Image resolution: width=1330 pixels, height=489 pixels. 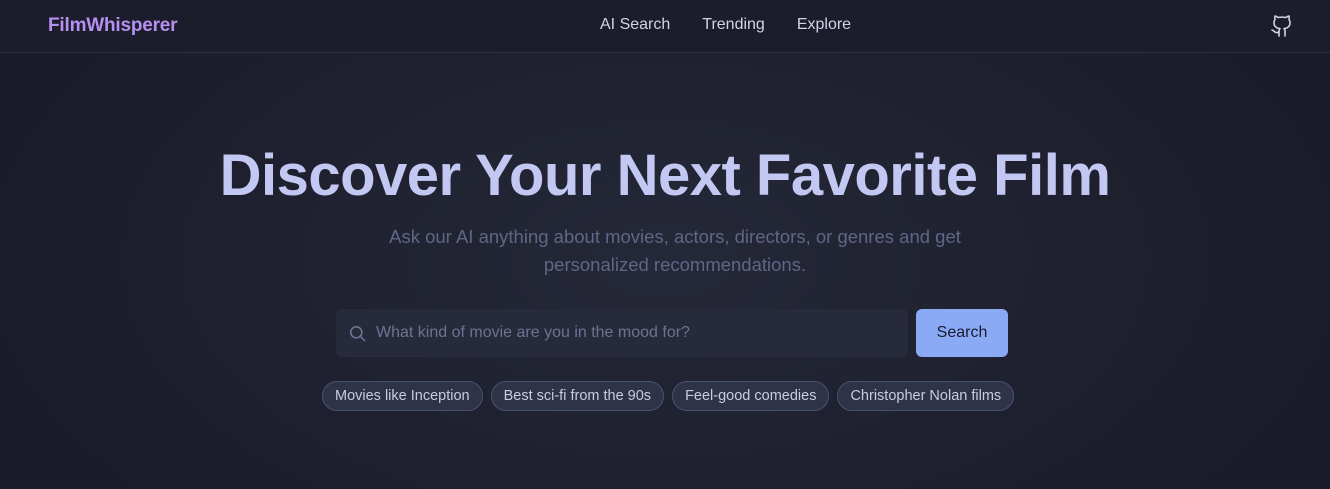 What do you see at coordinates (733, 25) in the screenshot?
I see `nav-link-trending: Trending` at bounding box center [733, 25].